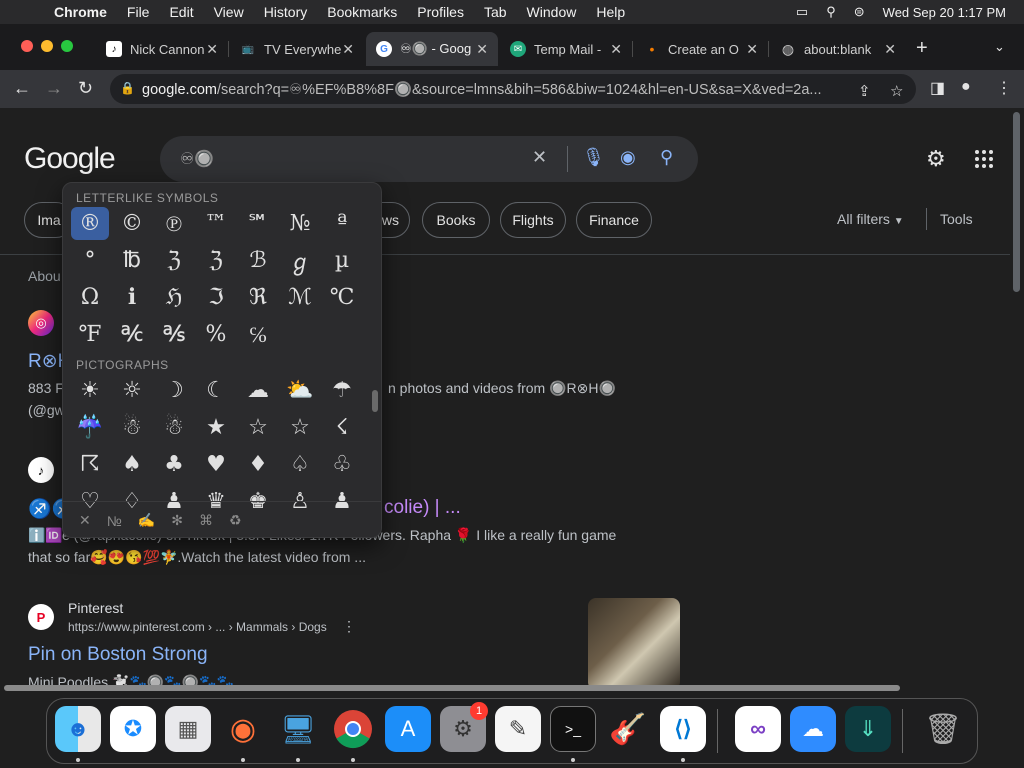  What do you see at coordinates (297, 49) in the screenshot?
I see `tab-1: 📺 TV Everywhe ✕` at bounding box center [297, 49].